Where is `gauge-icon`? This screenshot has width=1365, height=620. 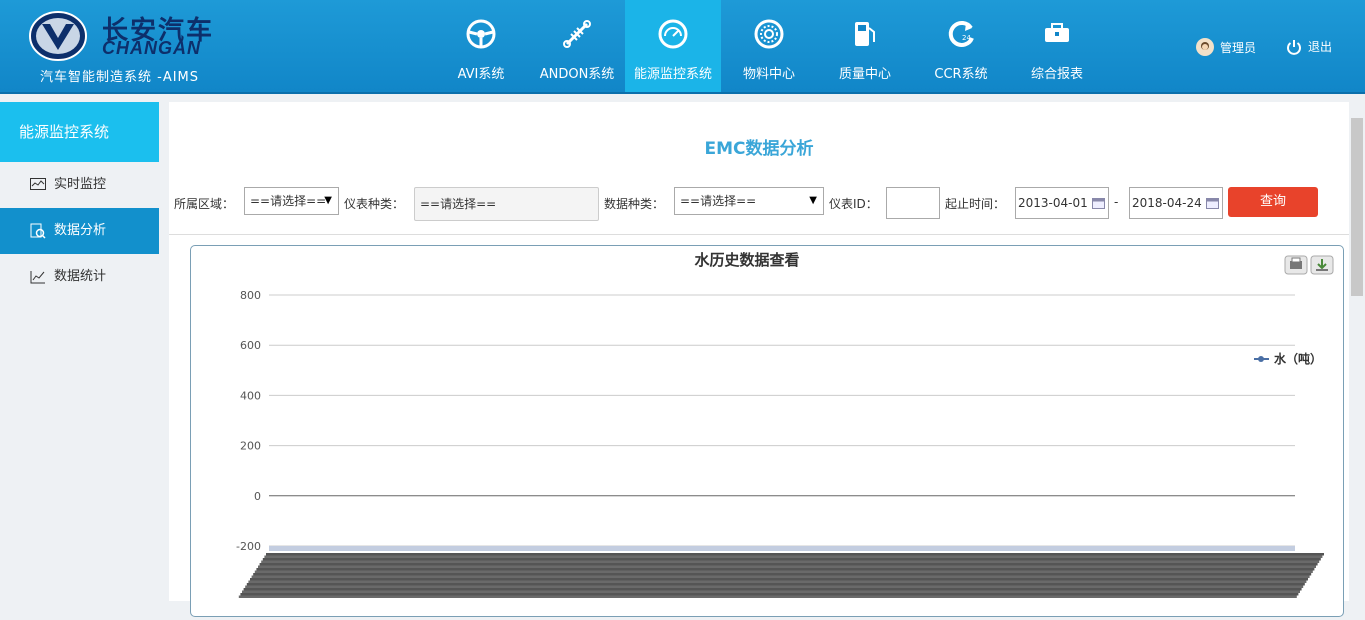 gauge-icon is located at coordinates (673, 34).